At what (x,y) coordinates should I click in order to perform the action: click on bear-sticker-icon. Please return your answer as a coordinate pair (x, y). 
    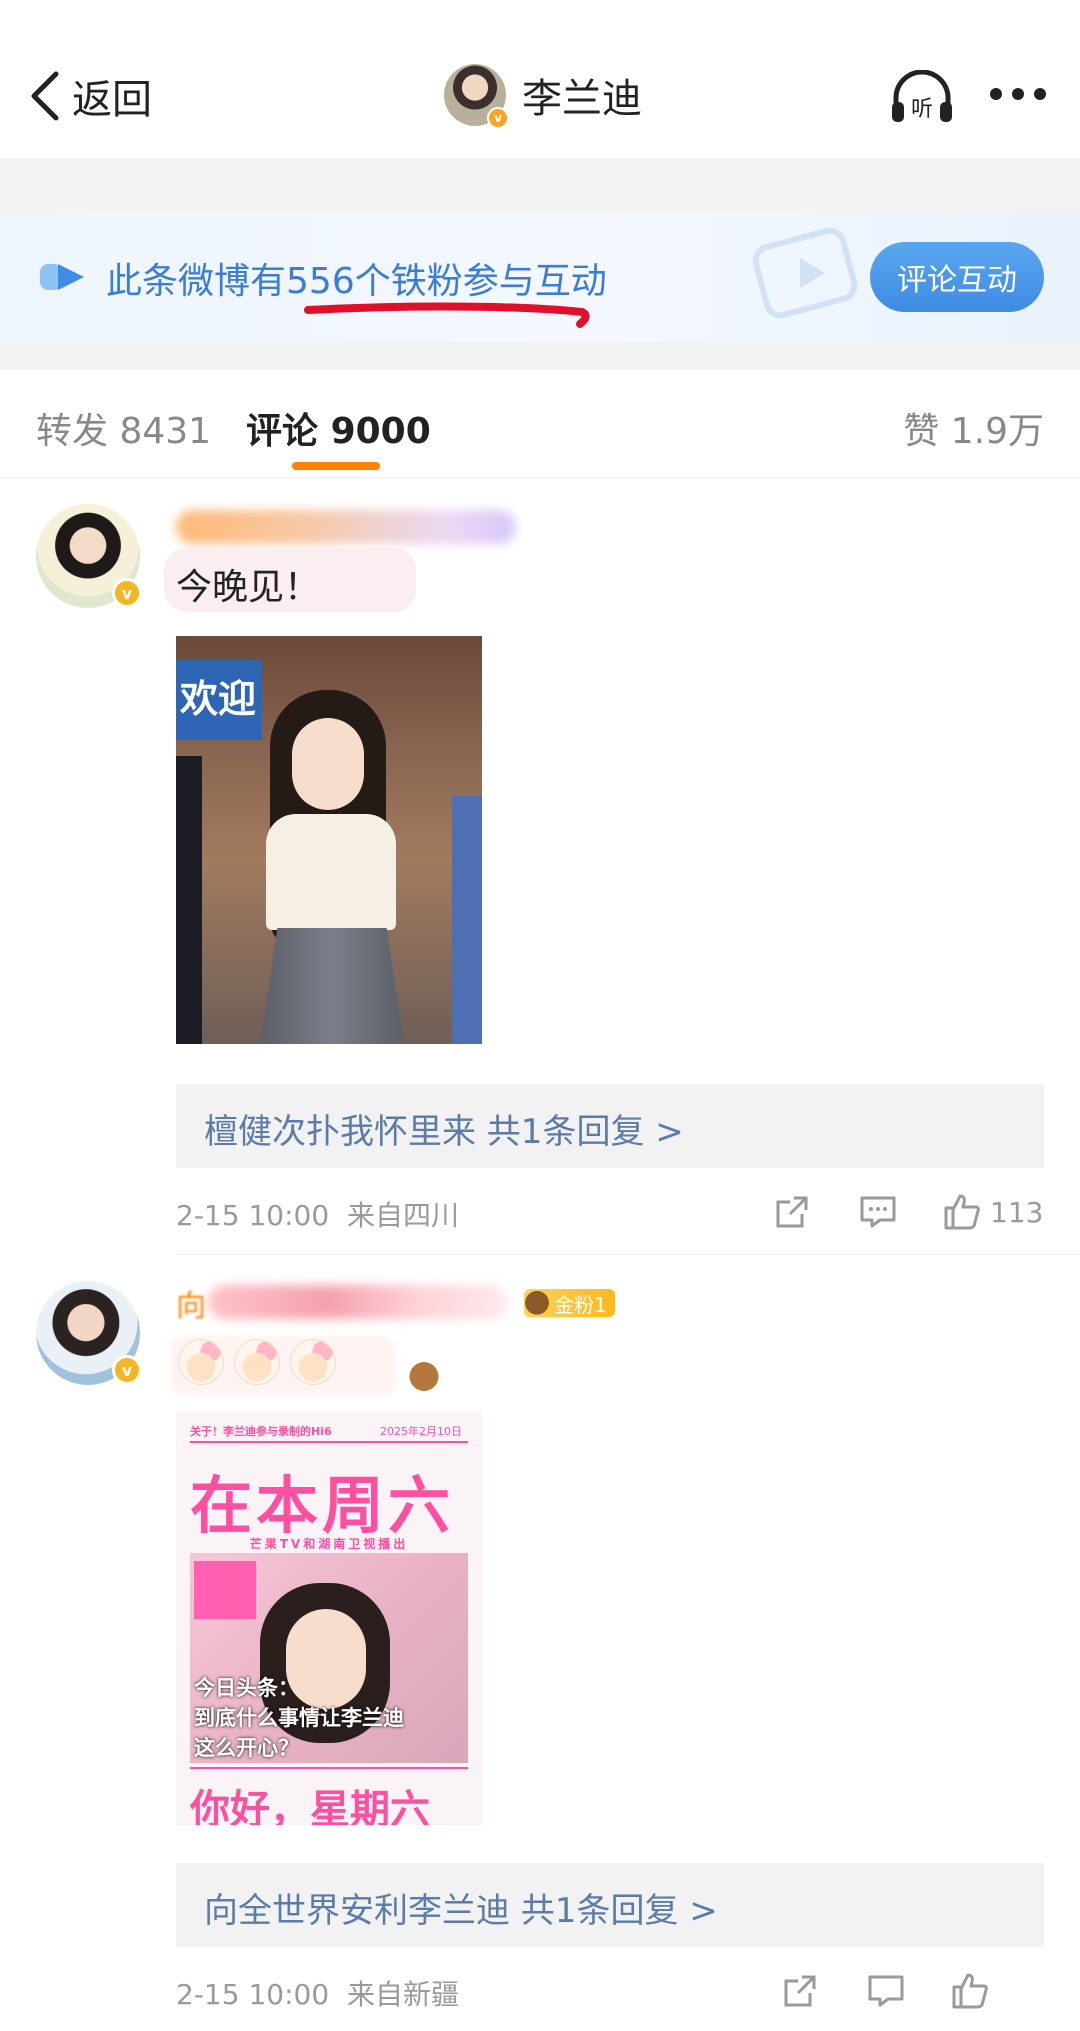
    Looking at the image, I should click on (424, 1373).